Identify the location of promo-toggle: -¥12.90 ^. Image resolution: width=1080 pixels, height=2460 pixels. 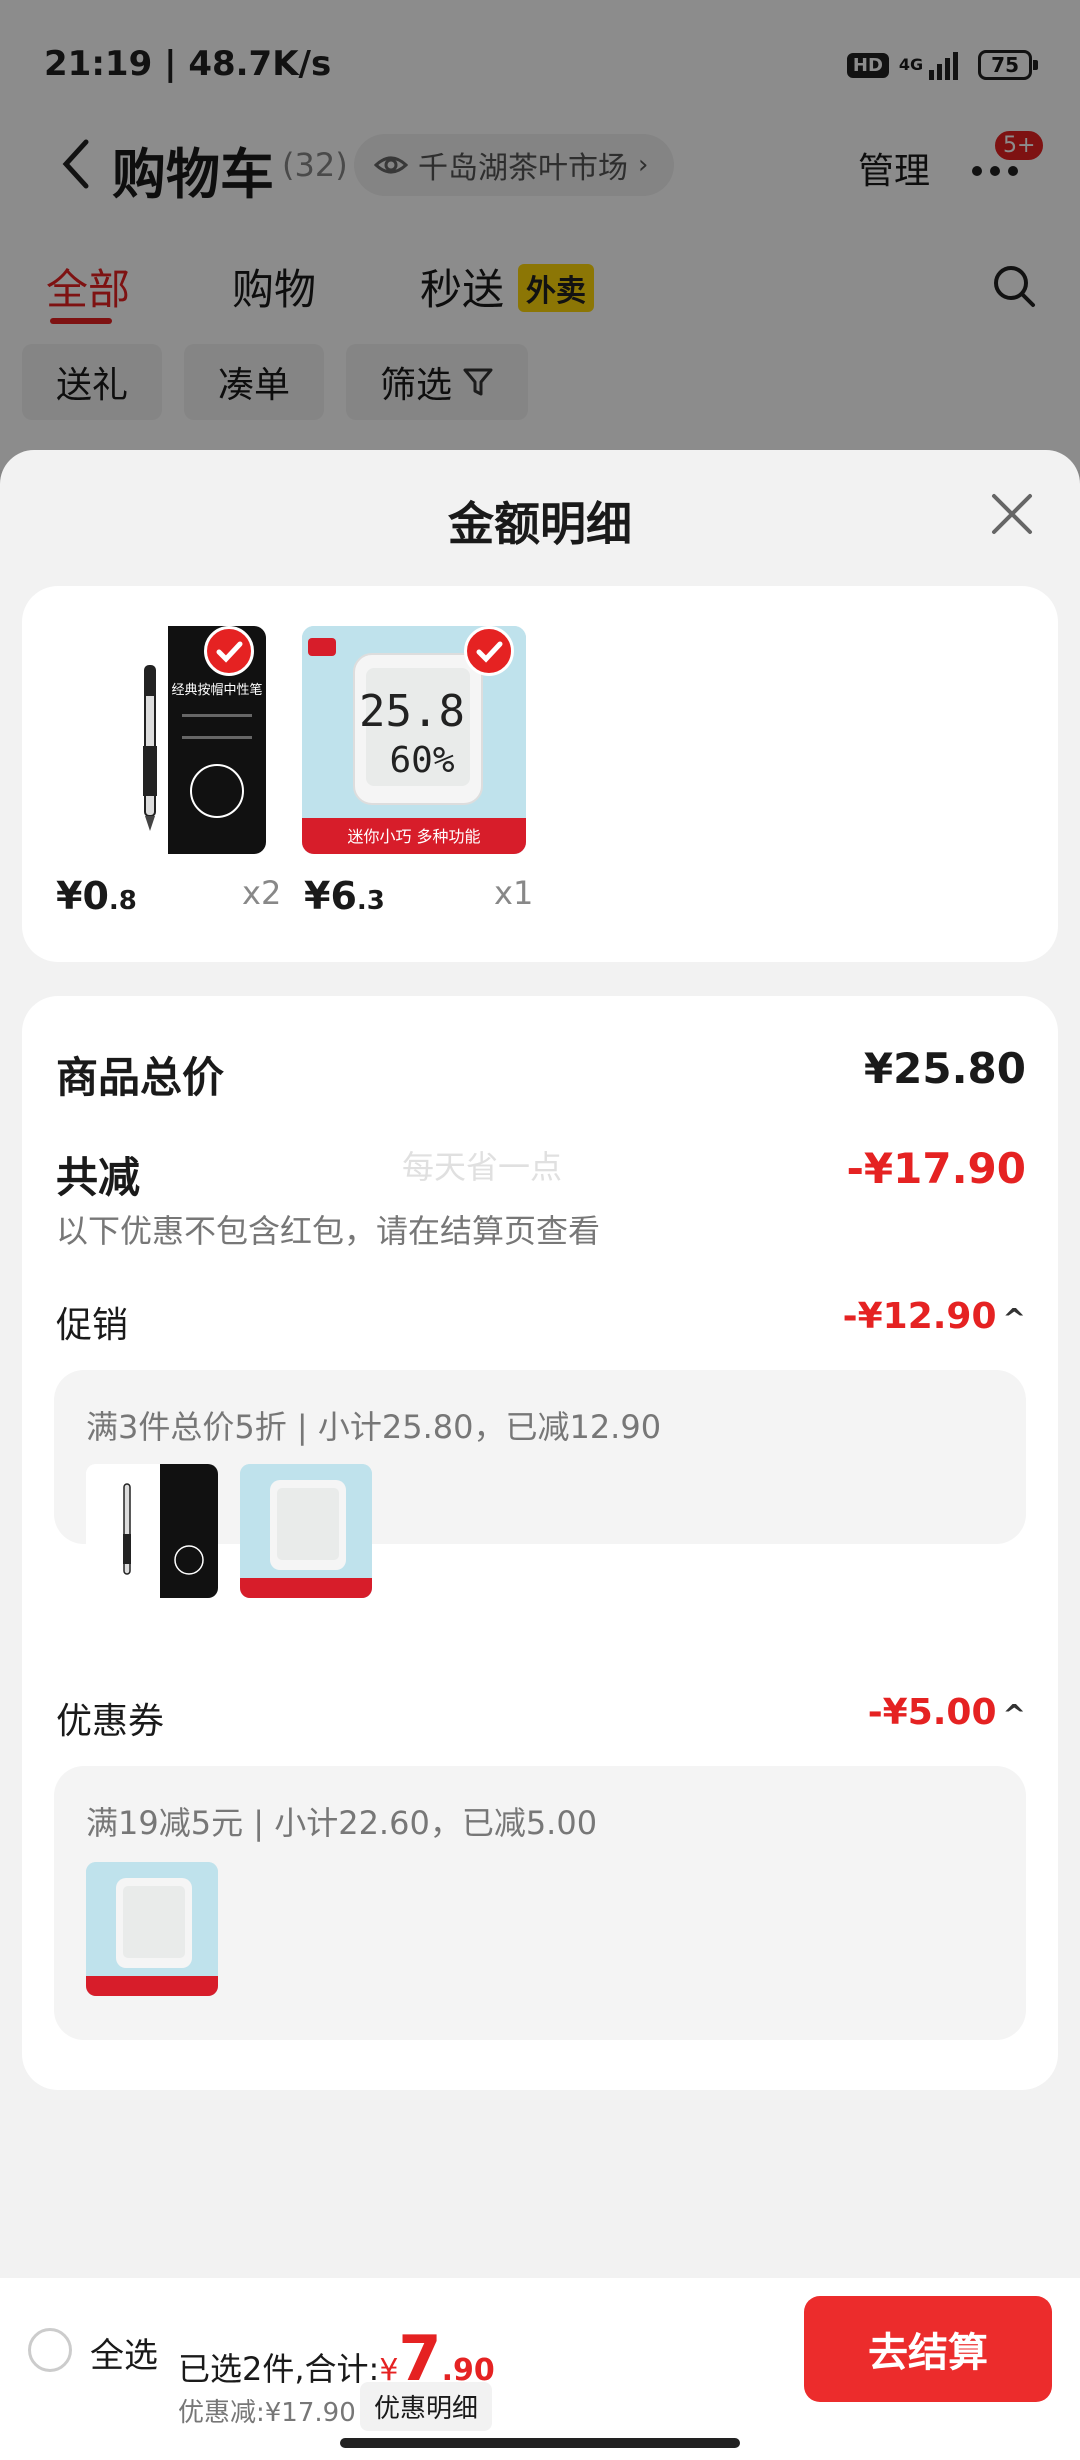
(934, 1316).